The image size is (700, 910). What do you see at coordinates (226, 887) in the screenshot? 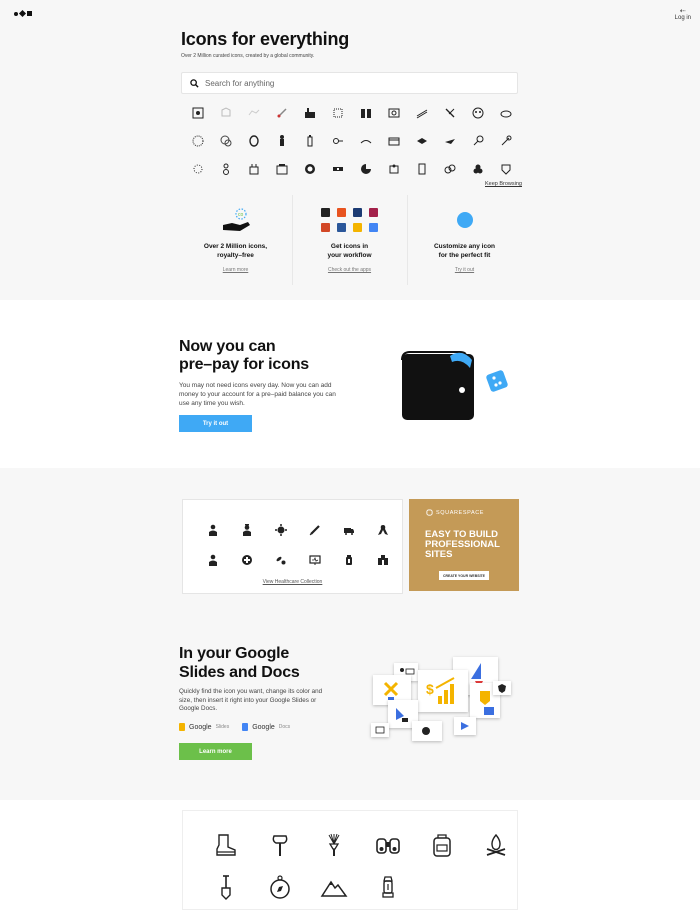
I see `shovel-icon` at bounding box center [226, 887].